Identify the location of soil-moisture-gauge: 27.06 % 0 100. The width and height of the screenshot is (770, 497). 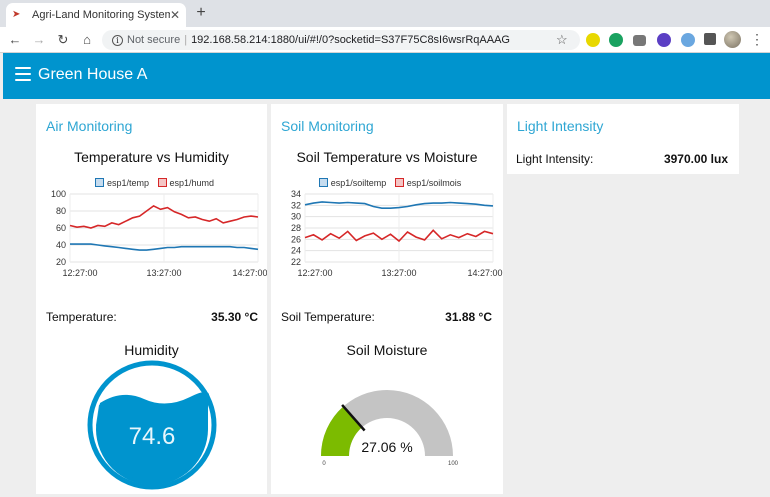
(389, 428).